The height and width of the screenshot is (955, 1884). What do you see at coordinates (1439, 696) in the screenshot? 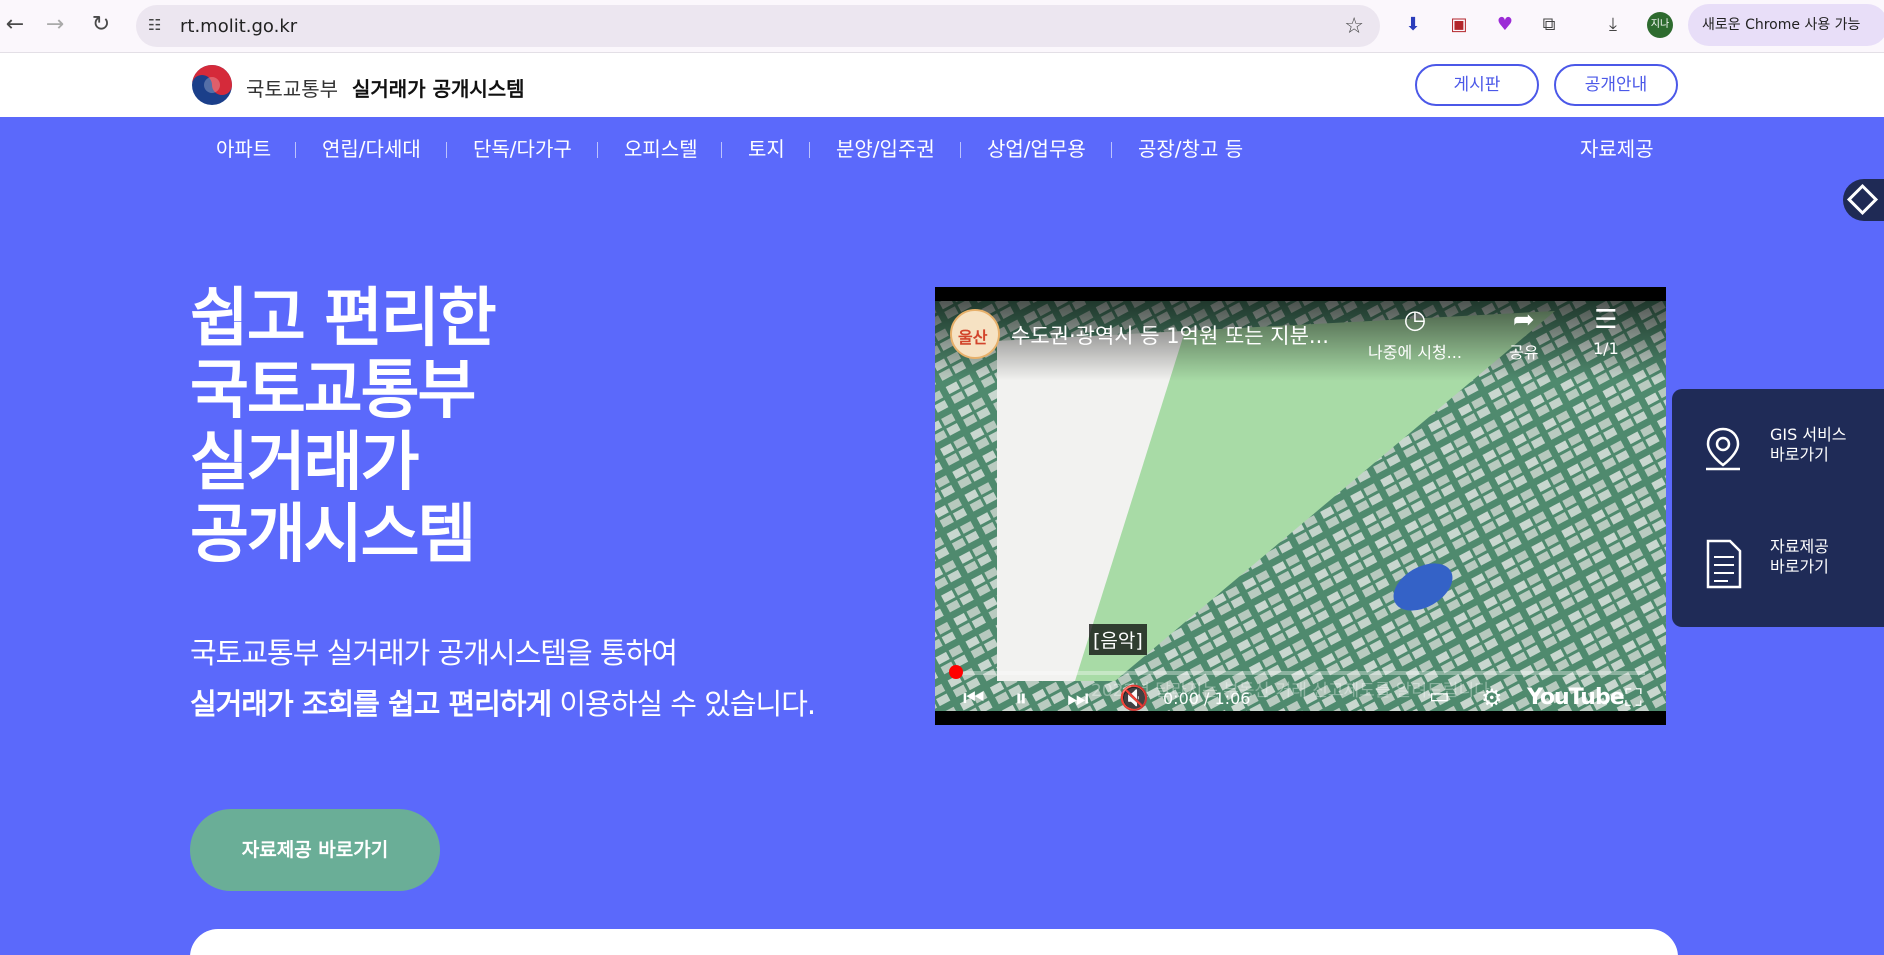
I see `subtitles-icon: ▭` at bounding box center [1439, 696].